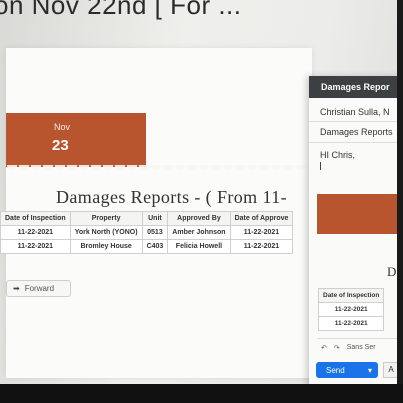 This screenshot has height=403, width=403. I want to click on send-options-icon: ▾, so click(370, 370).